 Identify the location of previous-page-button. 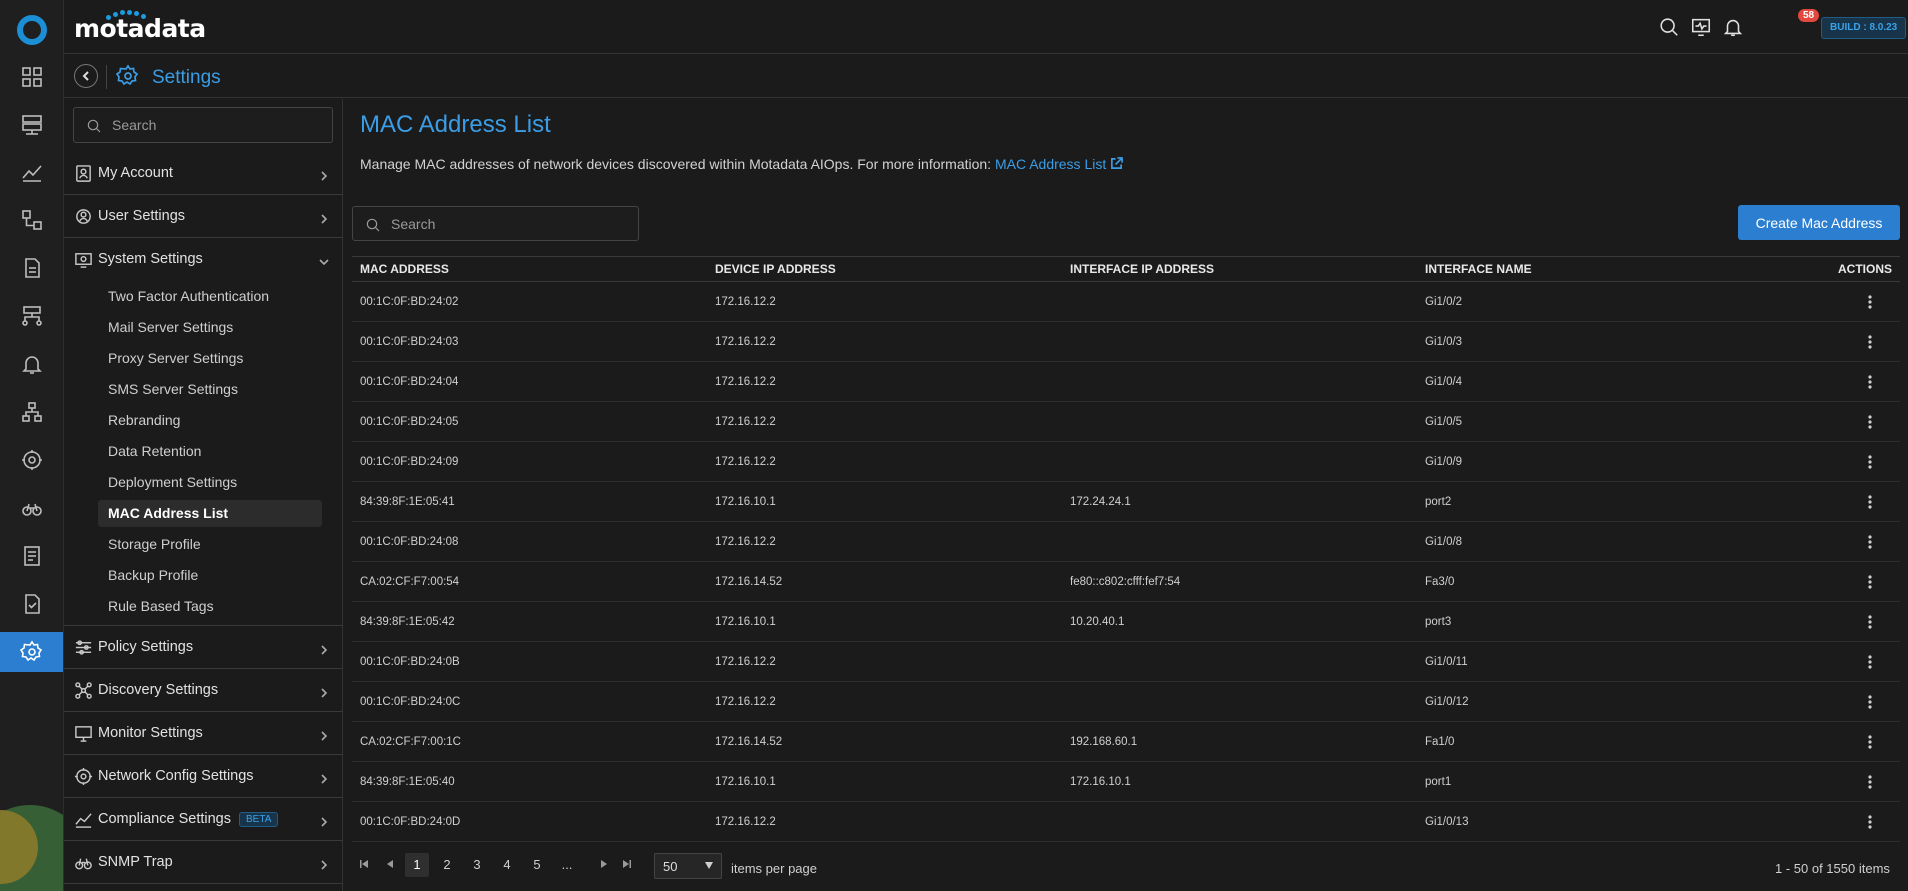
(390, 865).